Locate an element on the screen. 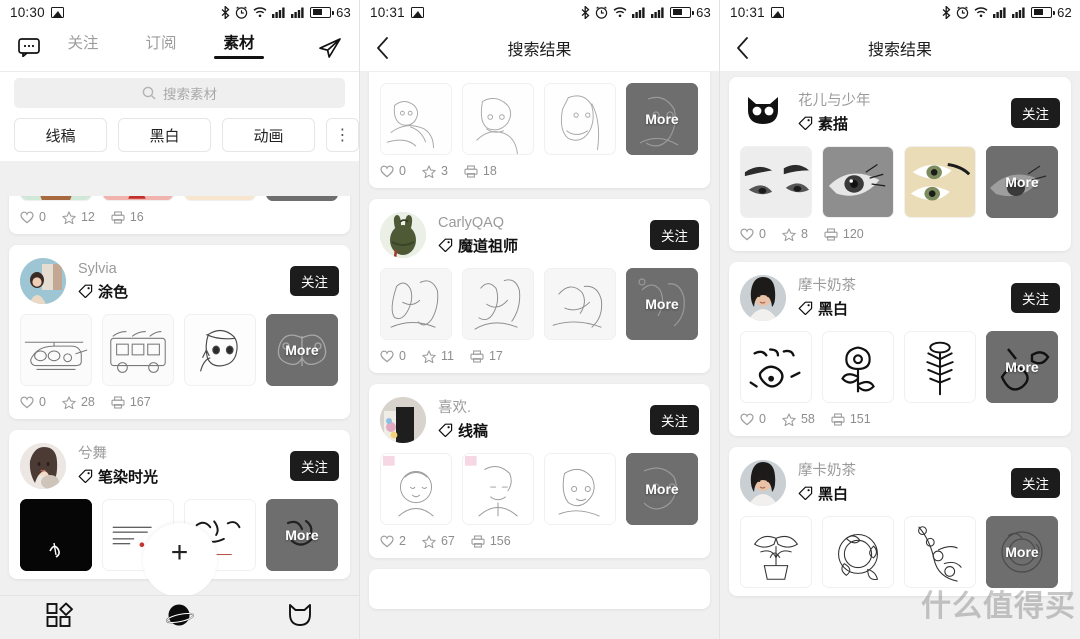 This screenshot has height=639, width=1080. creator-card: 喜欢. 线稿 关注 More 2 67 156 is located at coordinates (539, 471).